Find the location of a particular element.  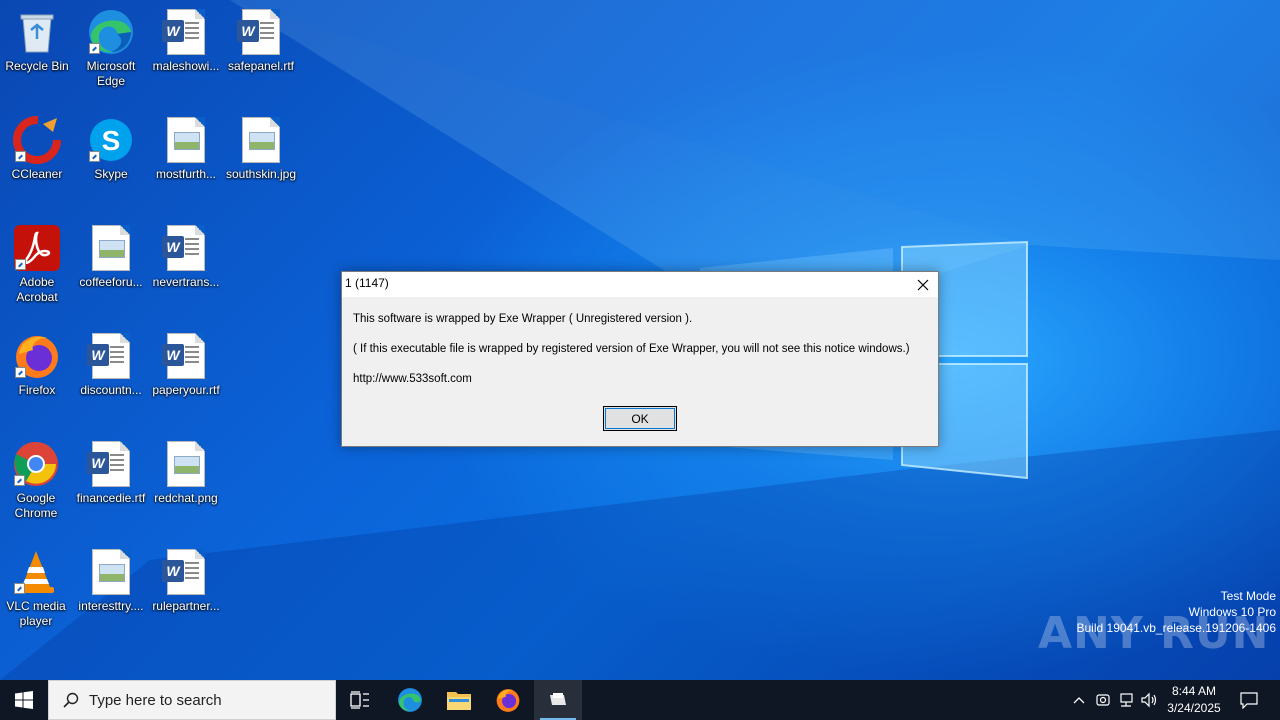

file-explorer-icon is located at coordinates (459, 701).